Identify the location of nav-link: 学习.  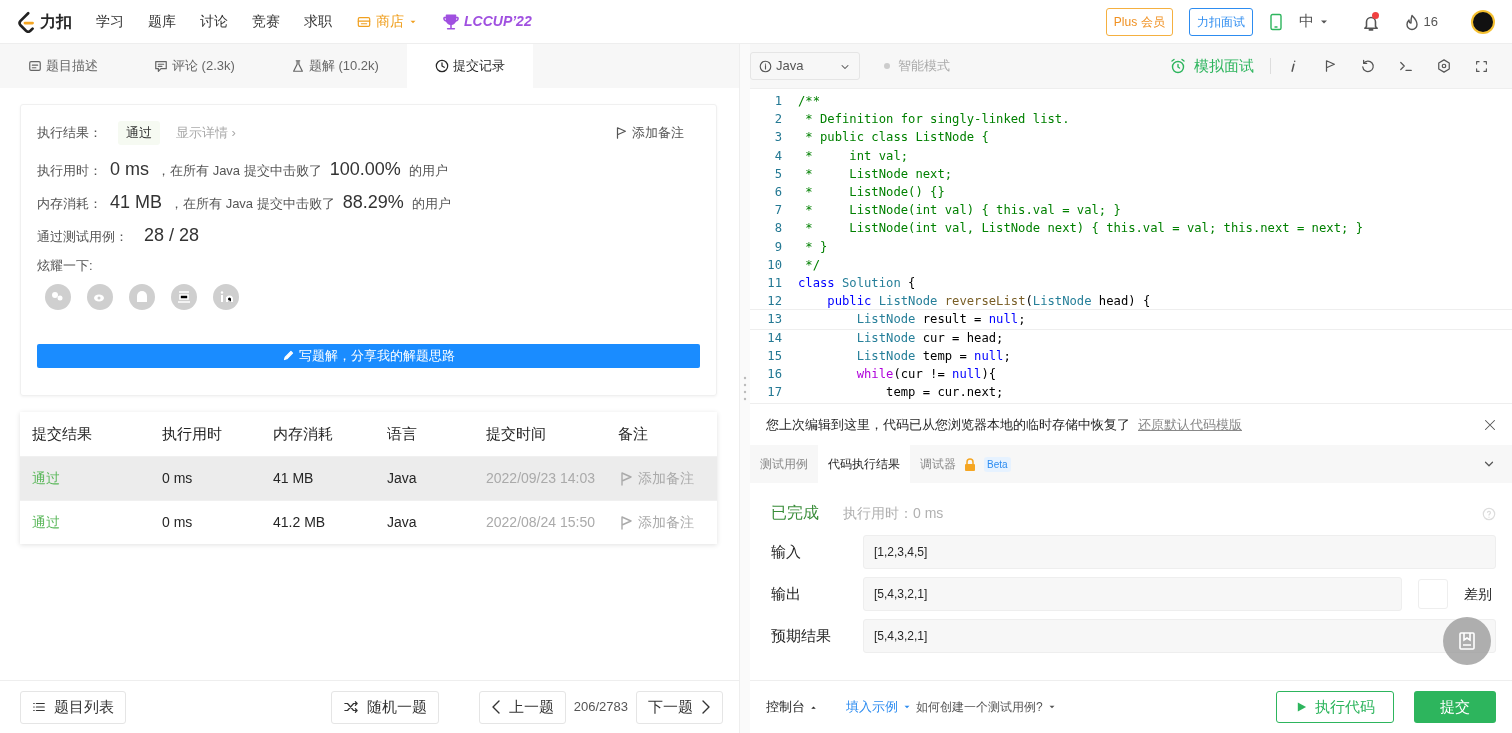
(110, 21).